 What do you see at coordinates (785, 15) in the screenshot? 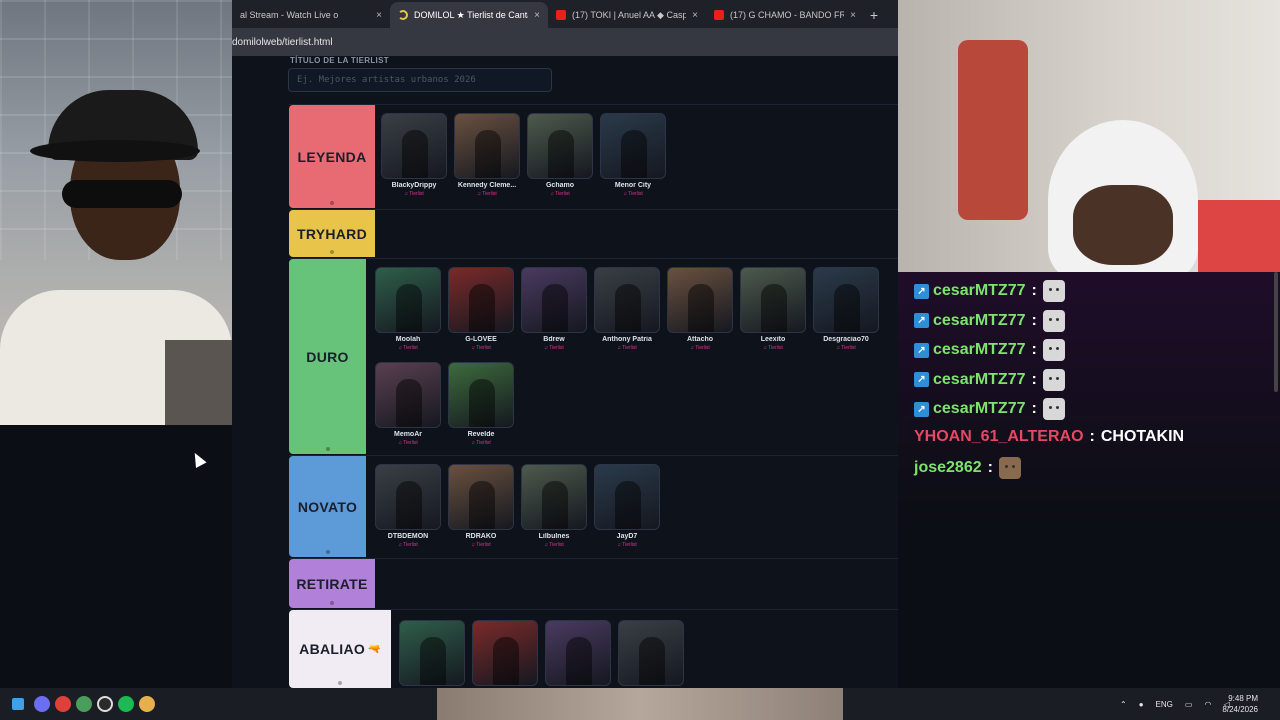
I see `browser-tab: (17) G CHAMO - BANDO FREES ×` at bounding box center [785, 15].